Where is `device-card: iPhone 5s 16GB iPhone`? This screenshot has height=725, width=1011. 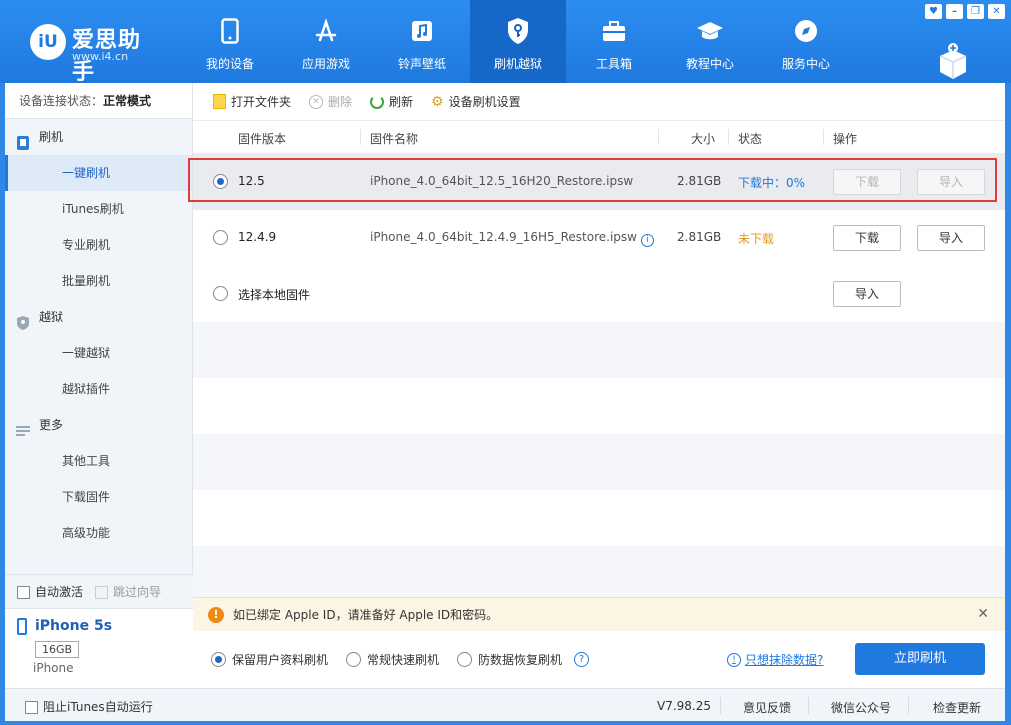
device-card: iPhone 5s 16GB iPhone is located at coordinates (99, 648).